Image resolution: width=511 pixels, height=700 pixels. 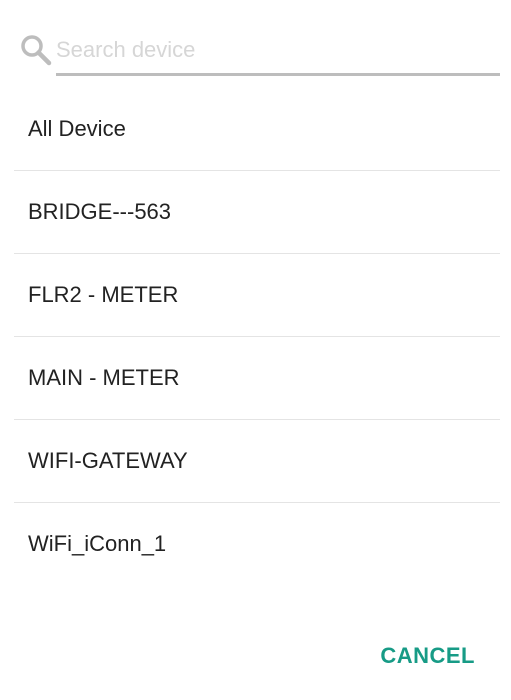 I want to click on cancel-button: CANCEL, so click(x=427, y=656).